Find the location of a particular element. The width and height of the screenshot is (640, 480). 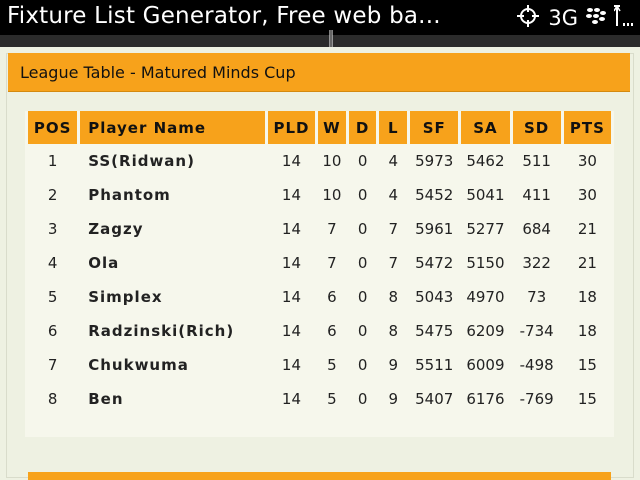

cell-sf: 5043 is located at coordinates (434, 297).